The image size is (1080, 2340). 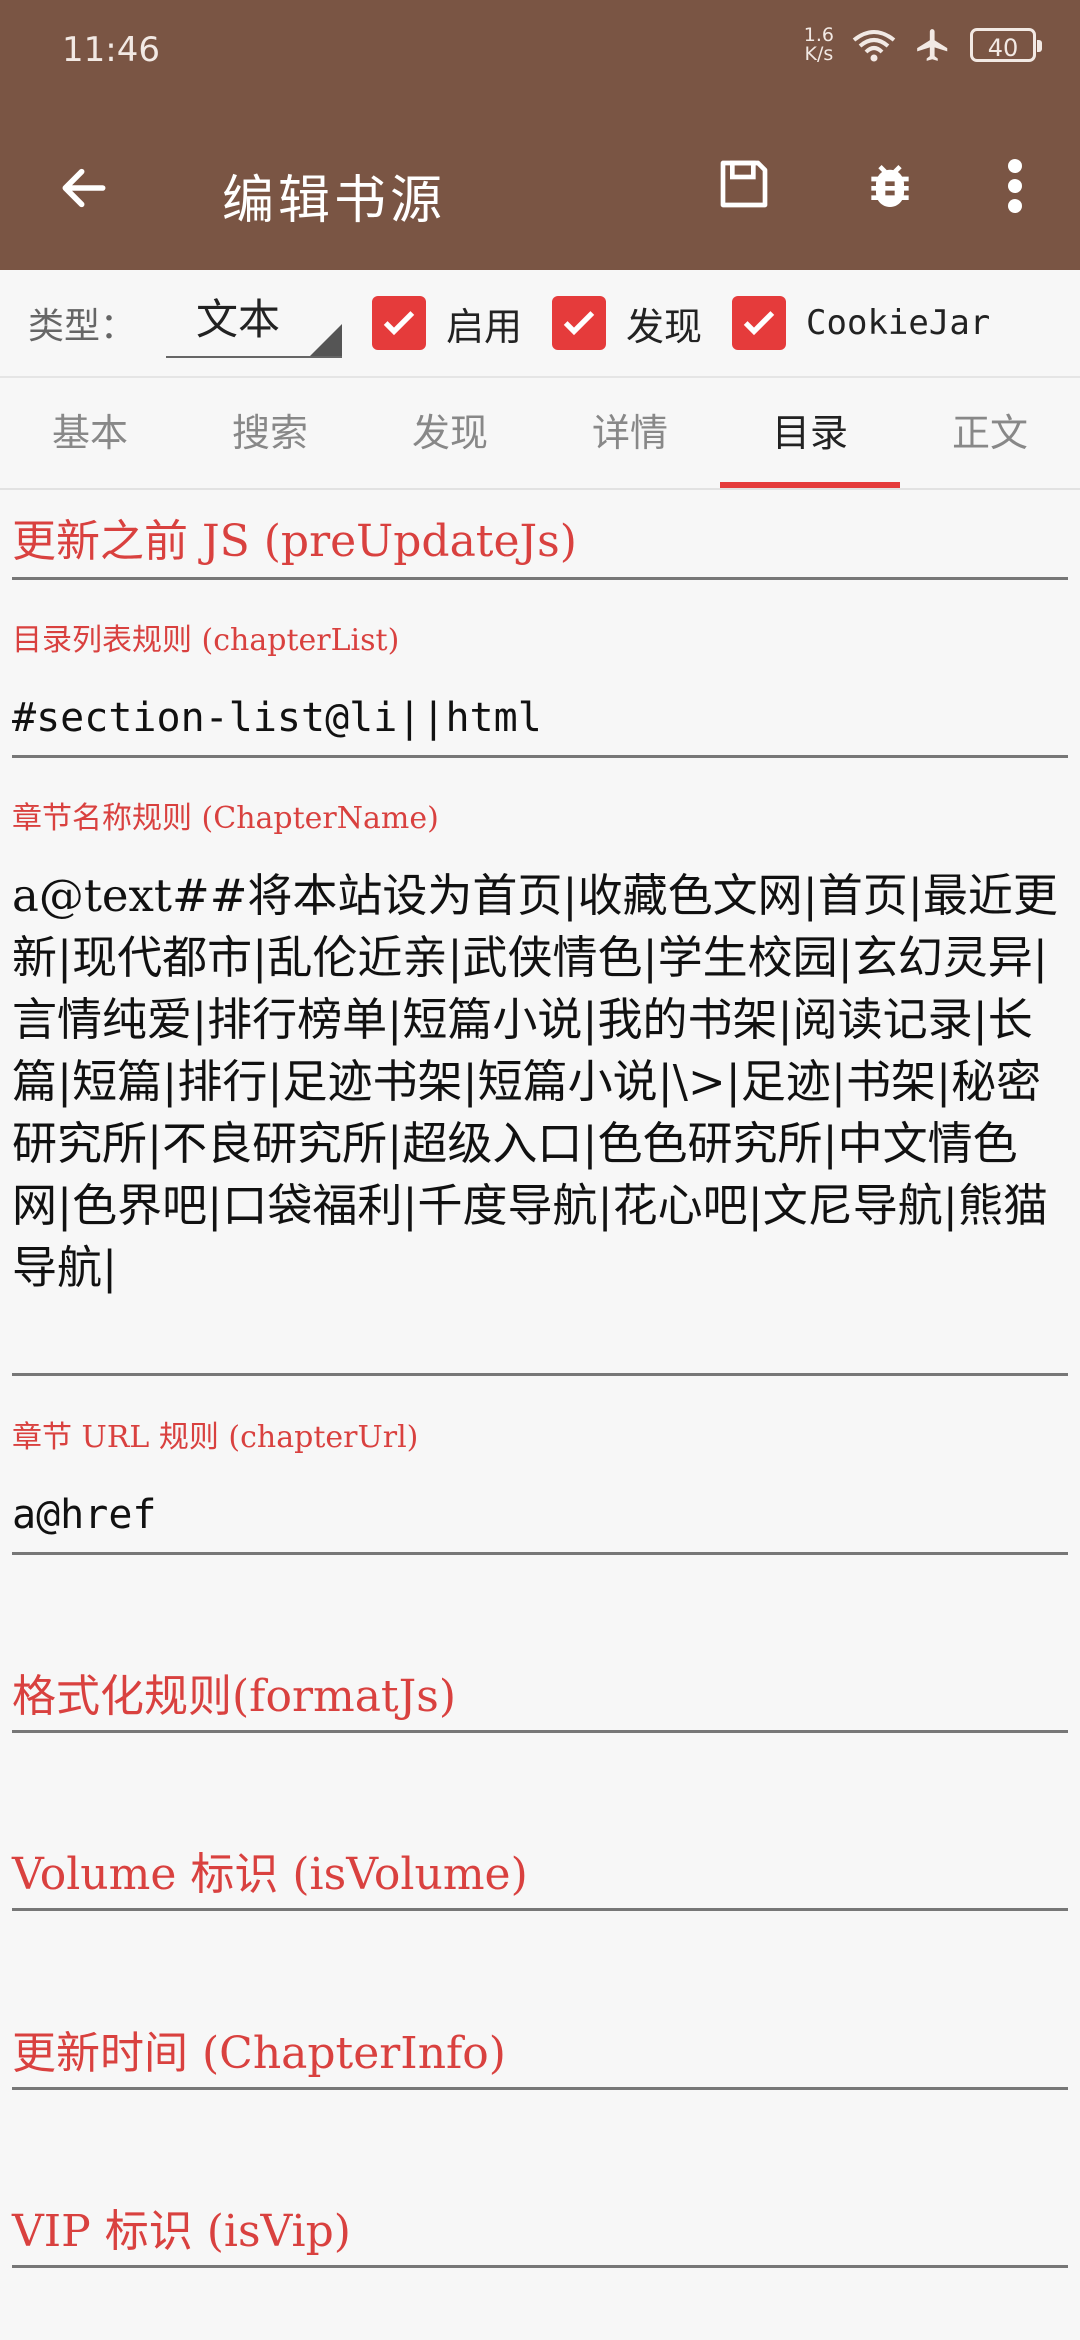 I want to click on tab-toc: 目录, so click(x=810, y=433).